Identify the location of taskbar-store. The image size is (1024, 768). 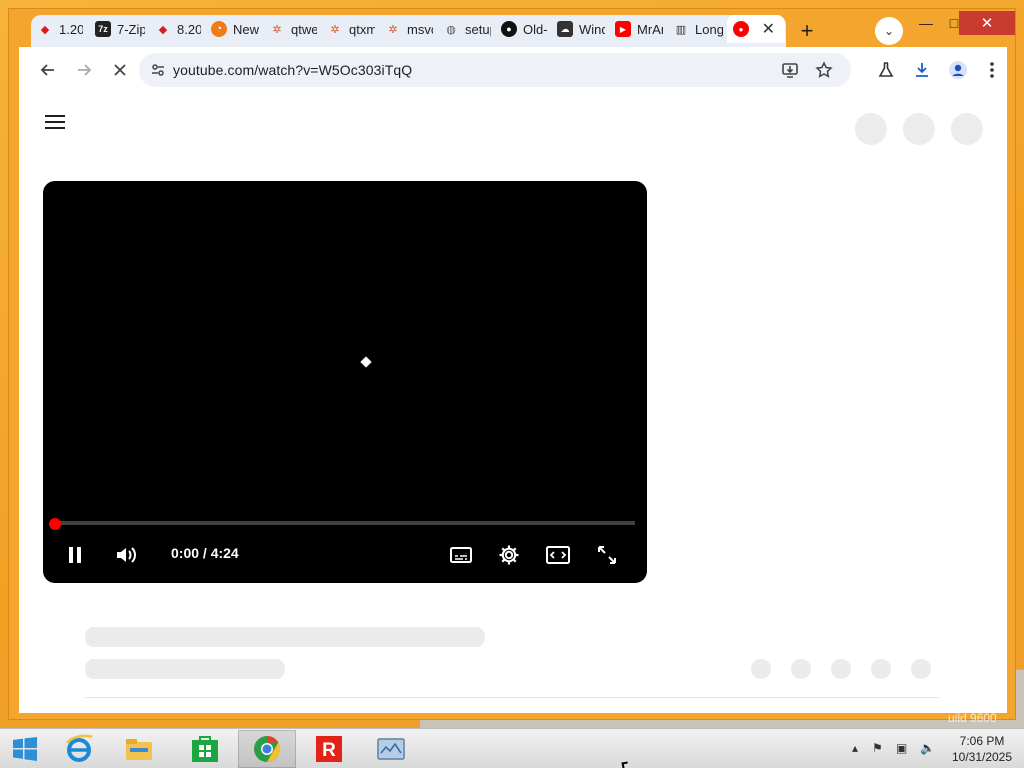
(205, 749).